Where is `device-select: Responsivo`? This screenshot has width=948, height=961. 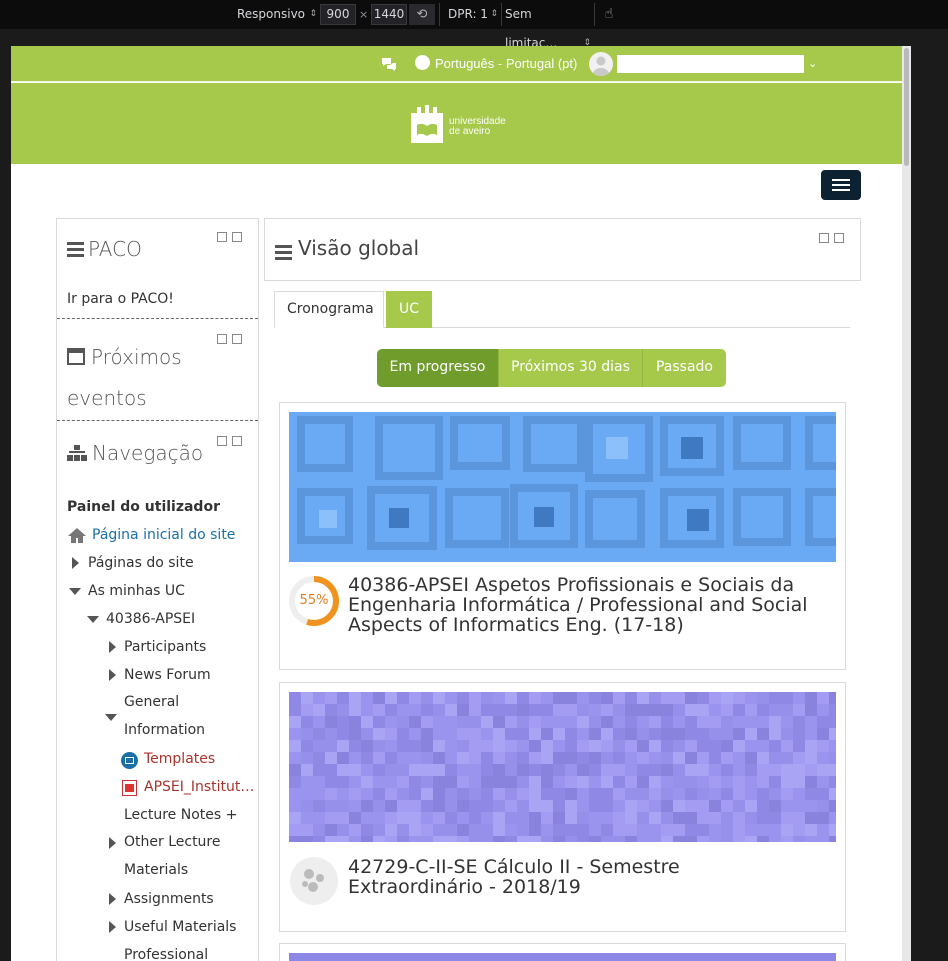 device-select: Responsivo is located at coordinates (277, 14).